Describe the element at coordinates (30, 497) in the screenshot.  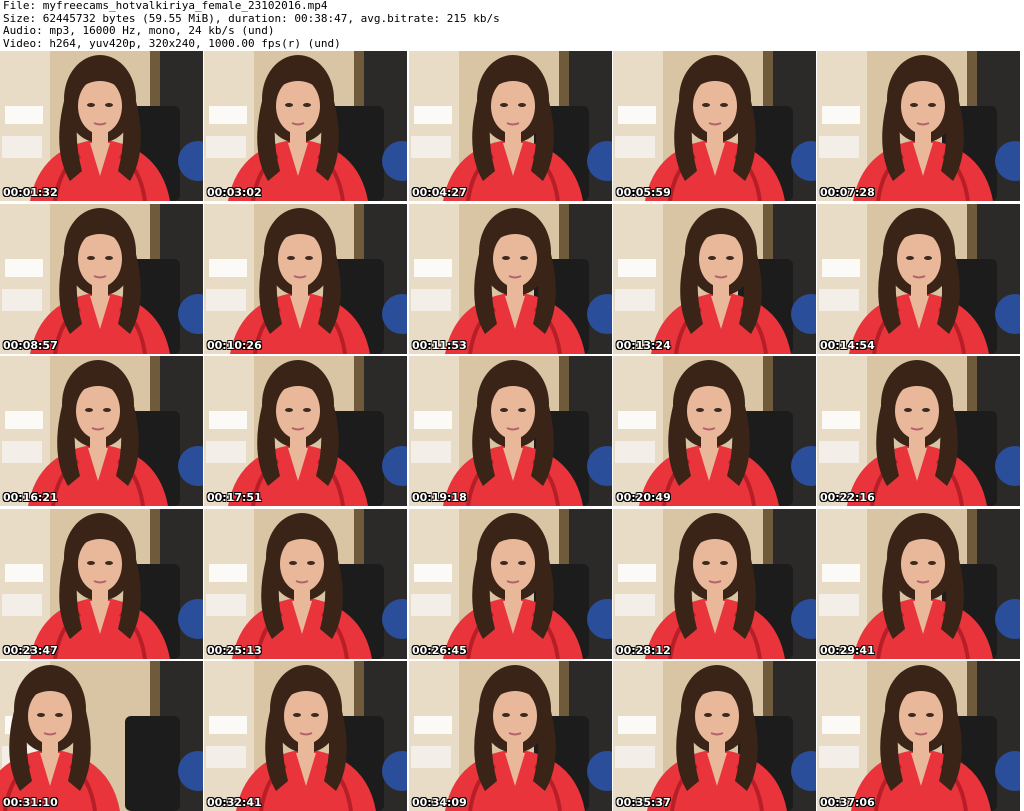
I see `thumbnail-timestamp: 00:16:21` at that location.